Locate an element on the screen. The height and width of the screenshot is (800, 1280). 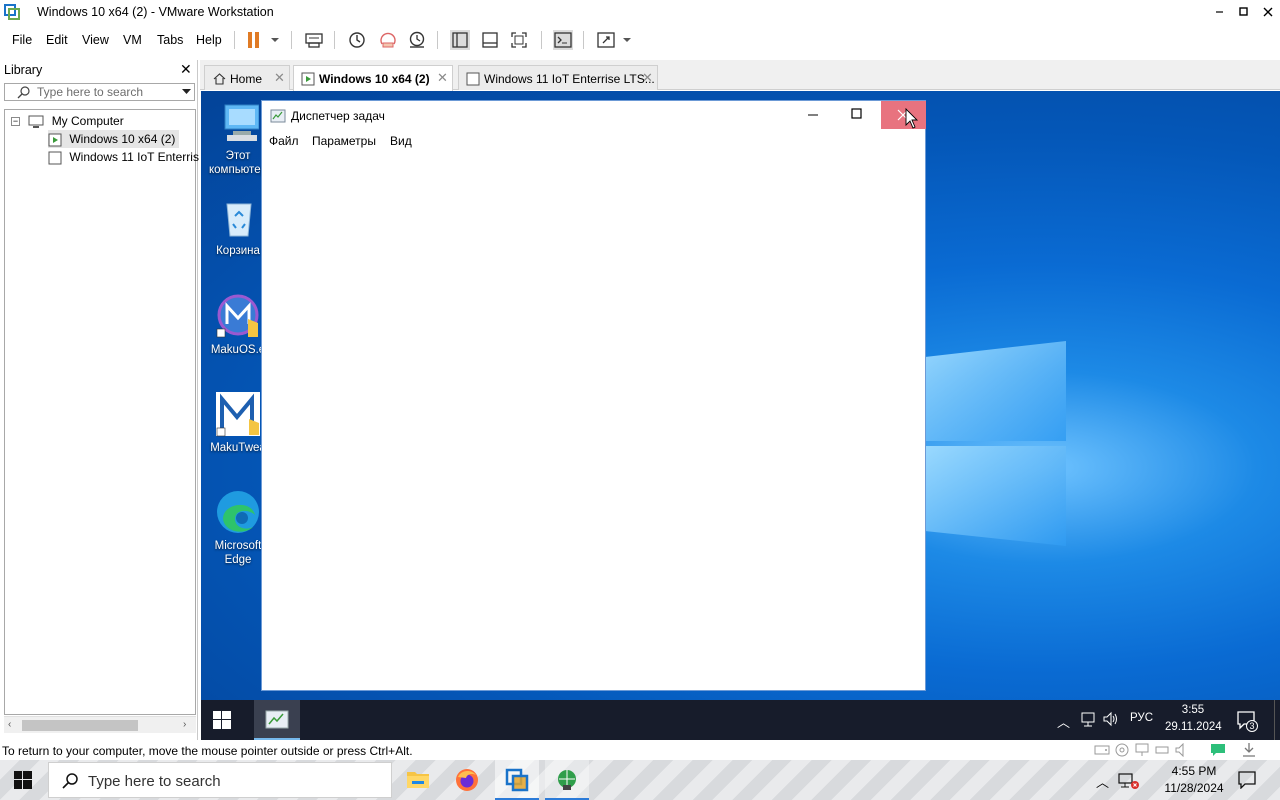
firefox-icon is located at coordinates (467, 780).